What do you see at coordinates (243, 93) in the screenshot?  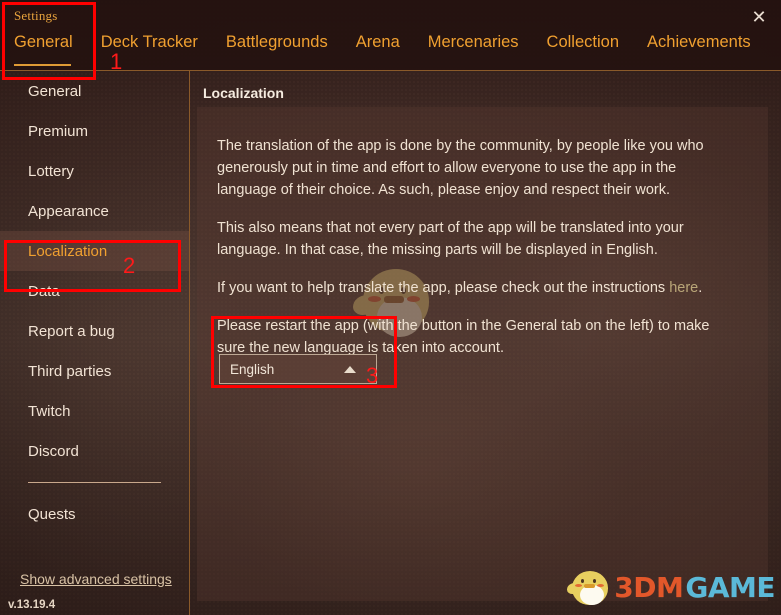 I see `page-title: Localization` at bounding box center [243, 93].